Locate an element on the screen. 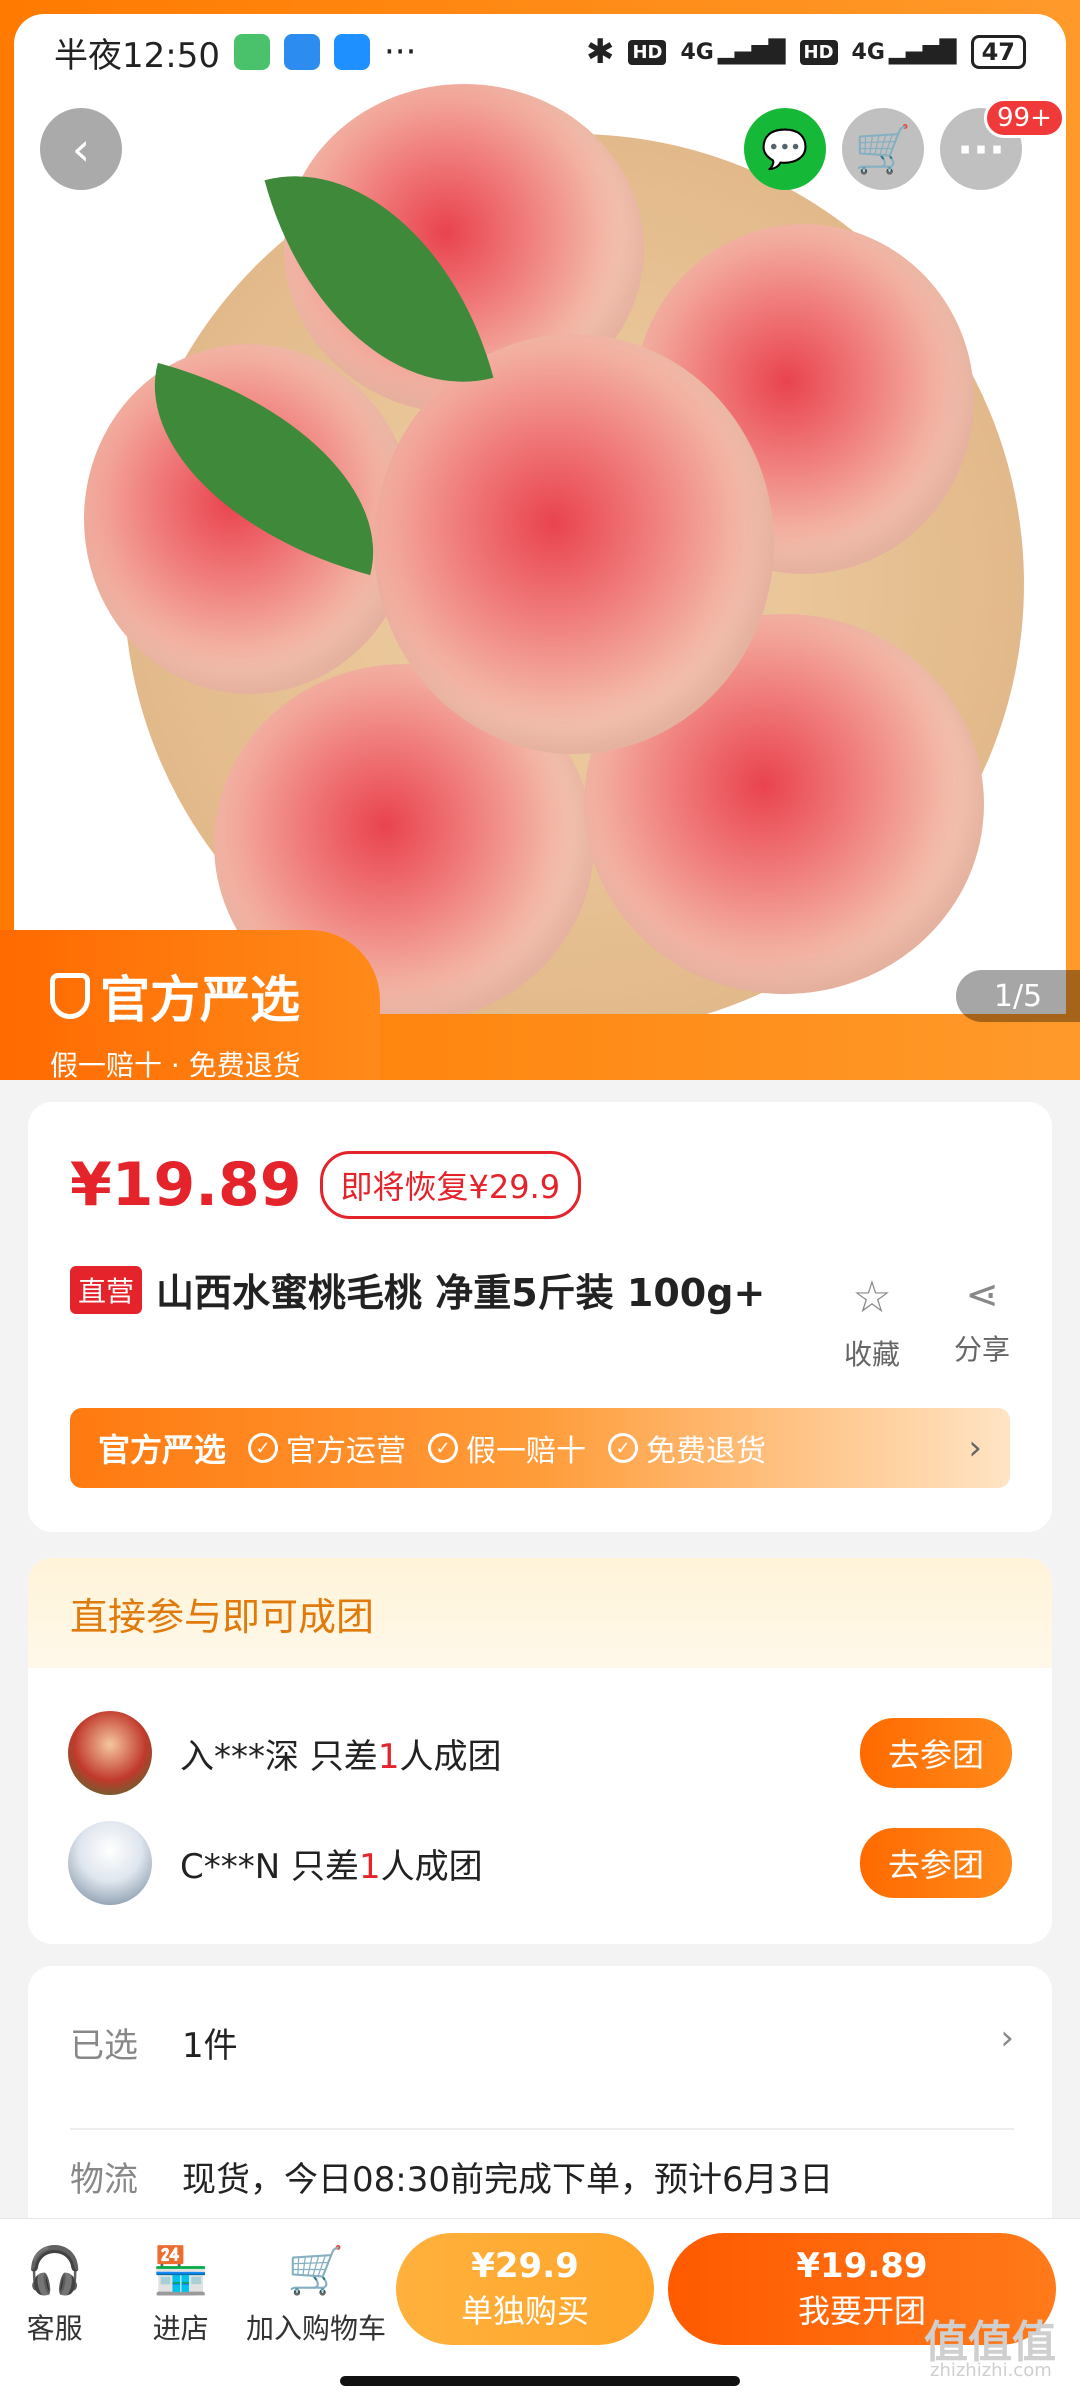 The width and height of the screenshot is (1080, 2400). current-price: ¥19.89 is located at coordinates (186, 1185).